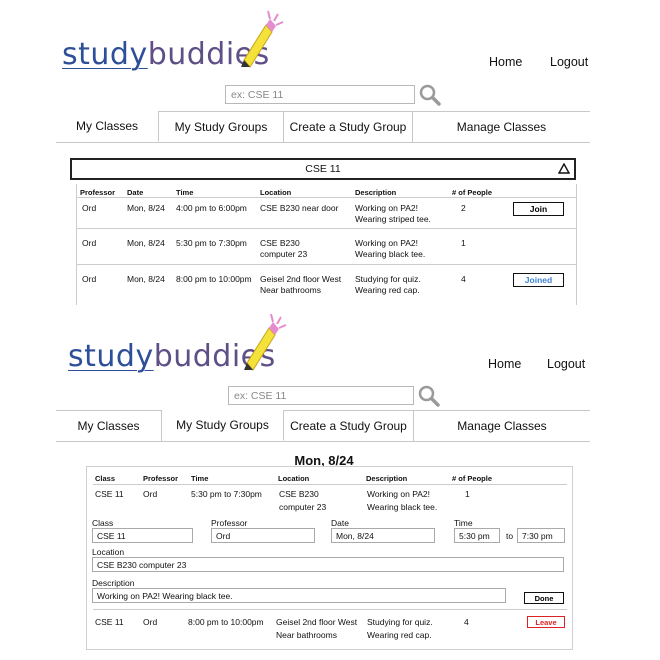 Image resolution: width=660 pixels, height=660 pixels. What do you see at coordinates (387, 478) in the screenshot?
I see `header-description: Description` at bounding box center [387, 478].